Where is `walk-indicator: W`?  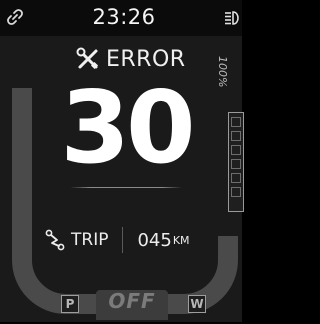
walk-indicator: W is located at coordinates (197, 304).